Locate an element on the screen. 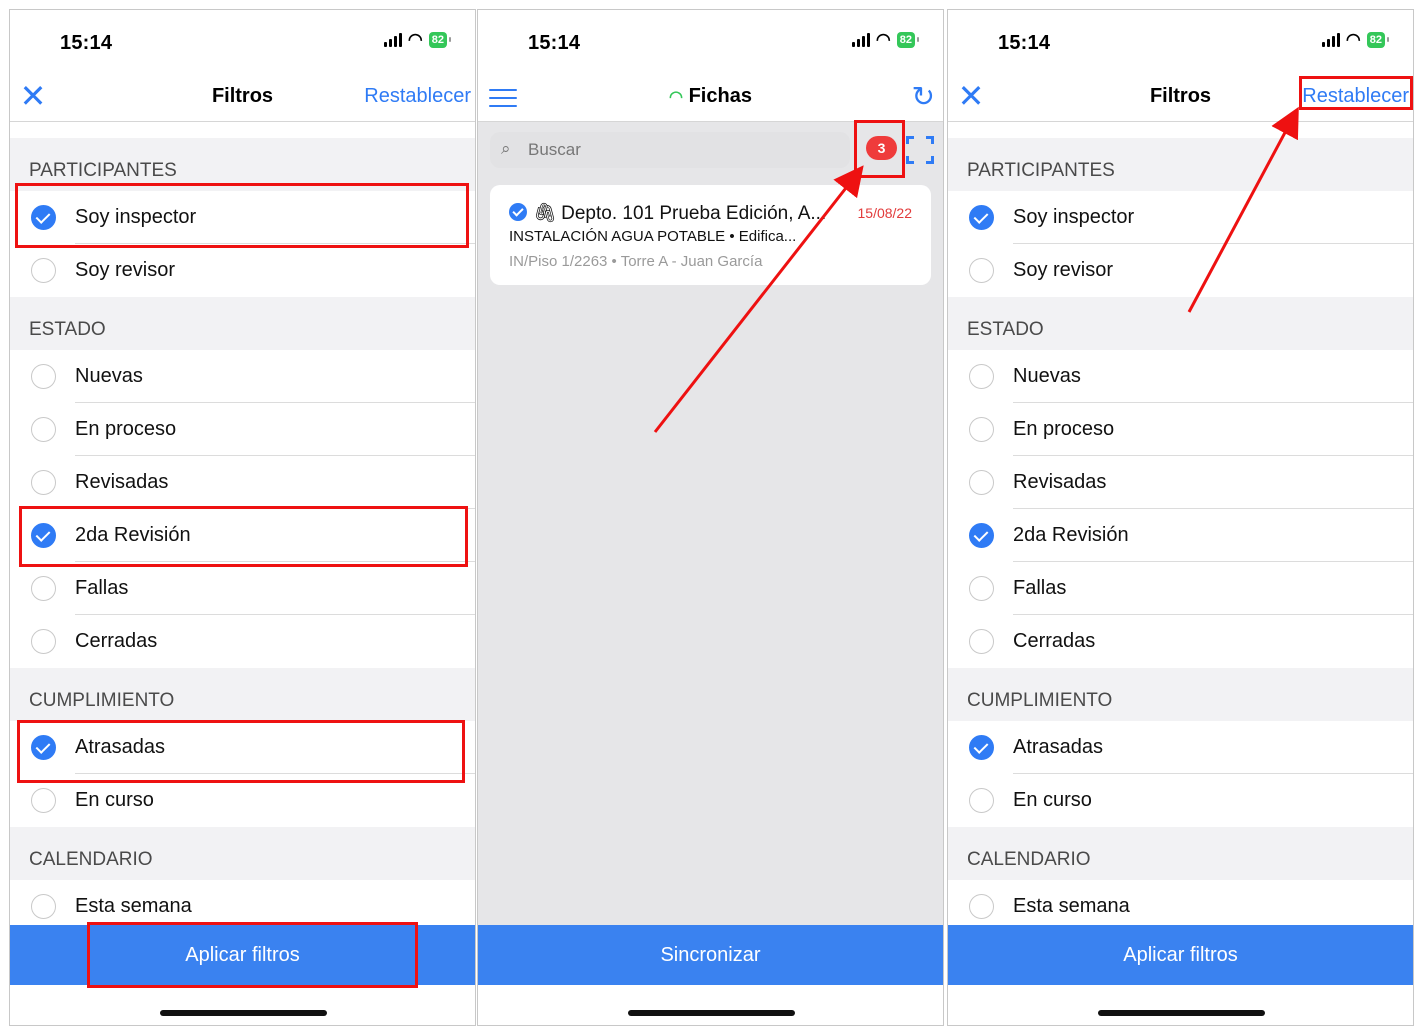 The height and width of the screenshot is (1034, 1424). sync-icon: ↻ is located at coordinates (923, 97).